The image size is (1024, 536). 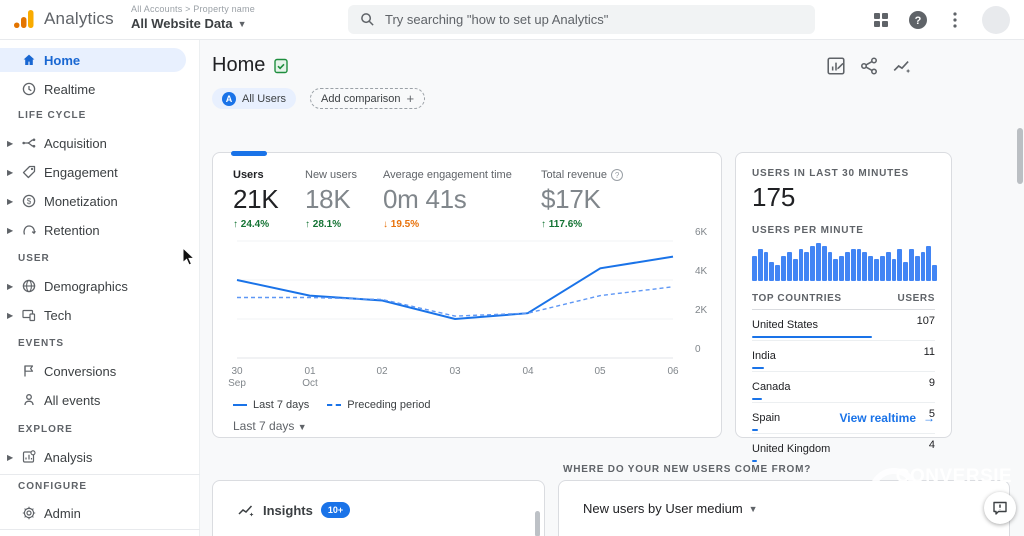 What do you see at coordinates (401, 224) in the screenshot?
I see `metric-delta: ↓ 19.5%` at bounding box center [401, 224].